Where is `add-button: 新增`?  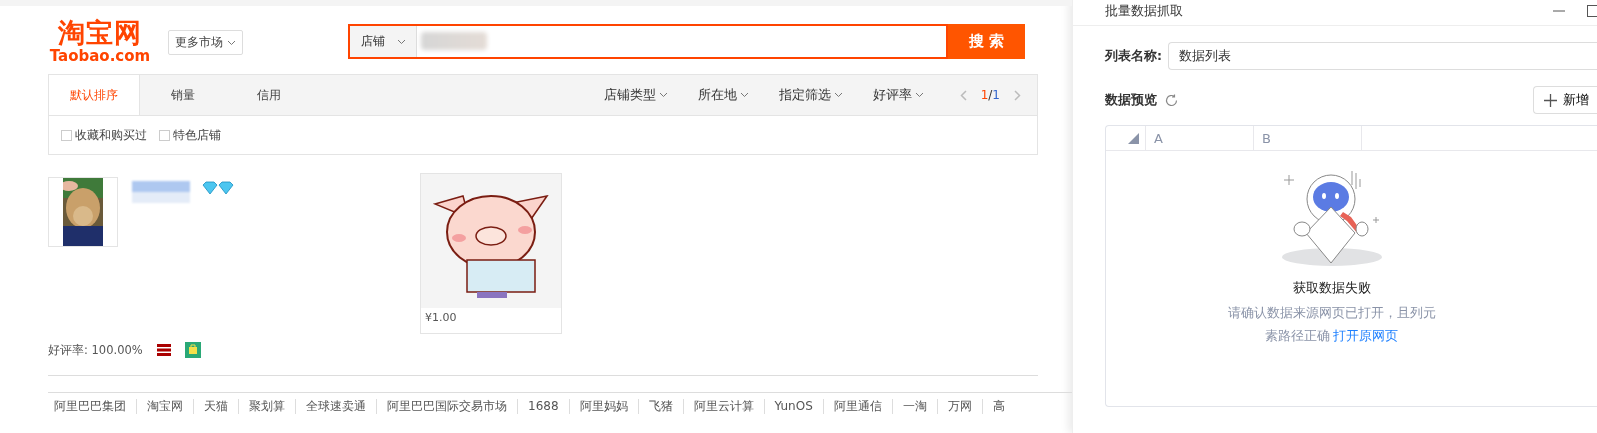 add-button: 新增 is located at coordinates (1565, 100).